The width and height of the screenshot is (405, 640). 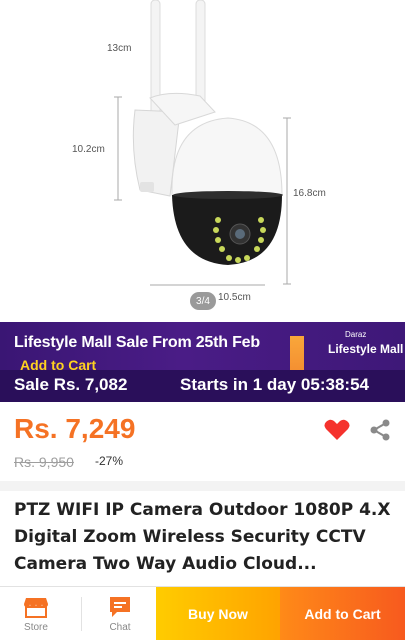 I want to click on image-page-indicator: 3/4, so click(x=203, y=301).